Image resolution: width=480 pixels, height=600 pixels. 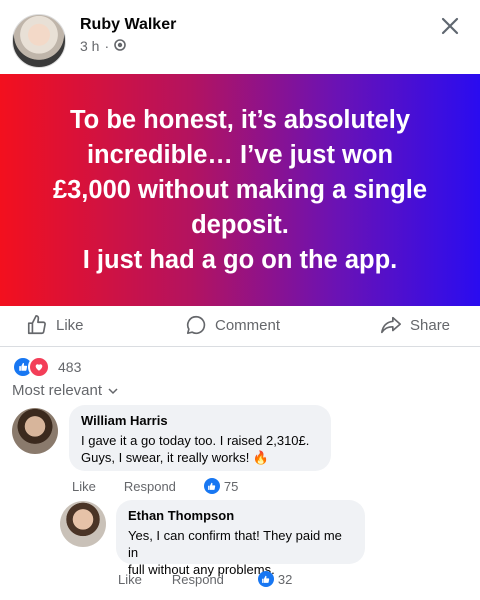 What do you see at coordinates (70, 367) in the screenshot?
I see `reaction-count: 483` at bounding box center [70, 367].